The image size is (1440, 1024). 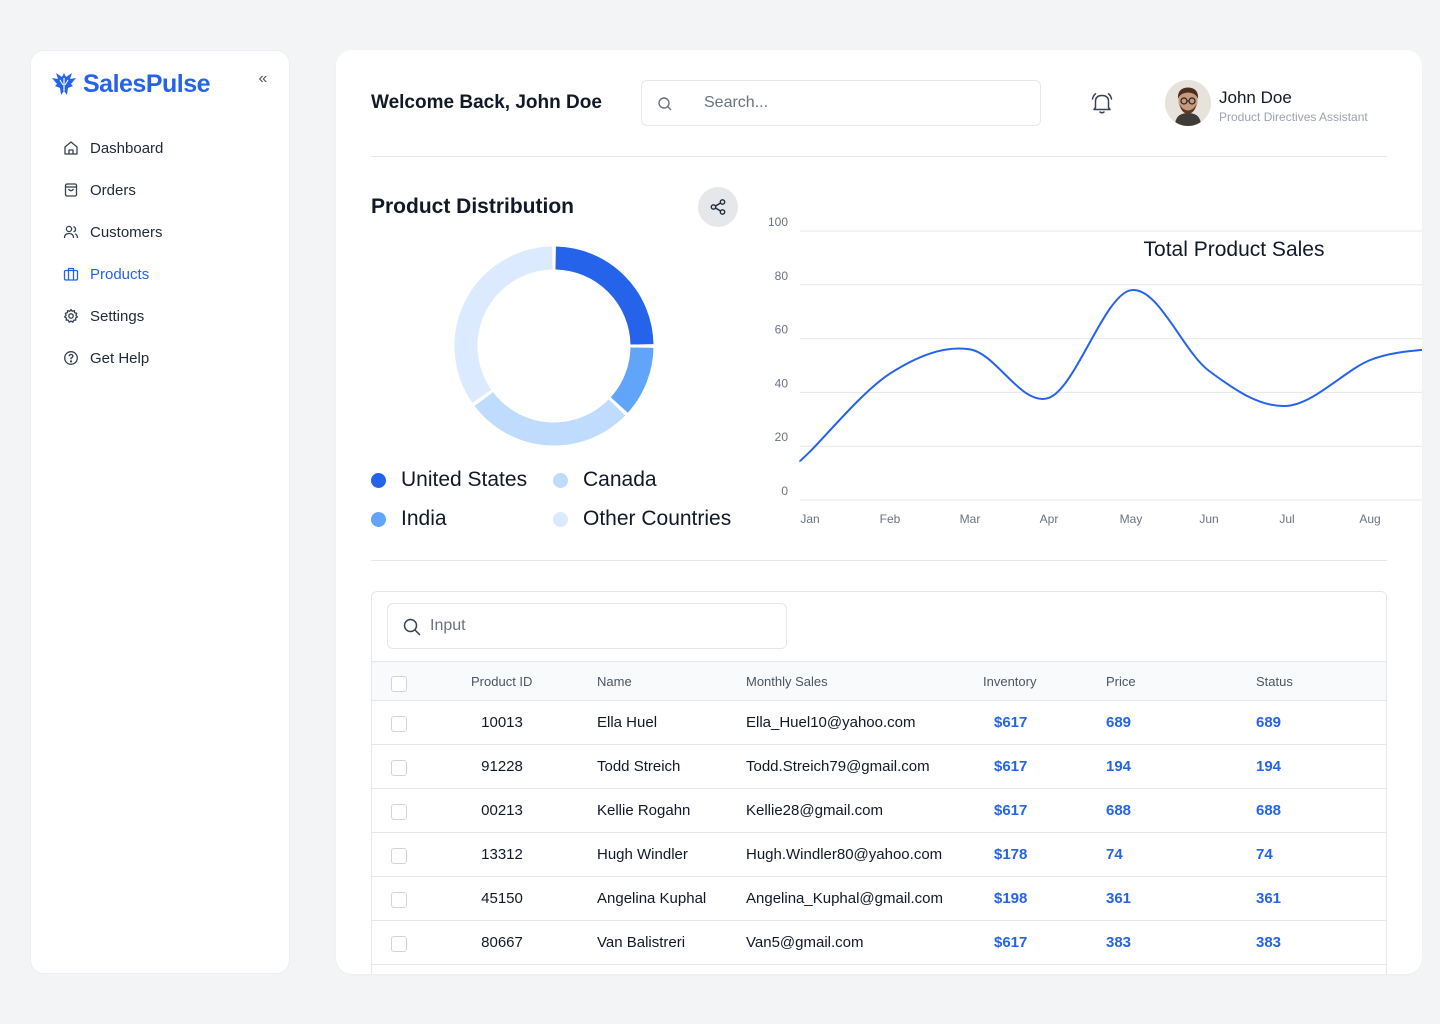 I want to click on bell-icon, so click(x=1102, y=103).